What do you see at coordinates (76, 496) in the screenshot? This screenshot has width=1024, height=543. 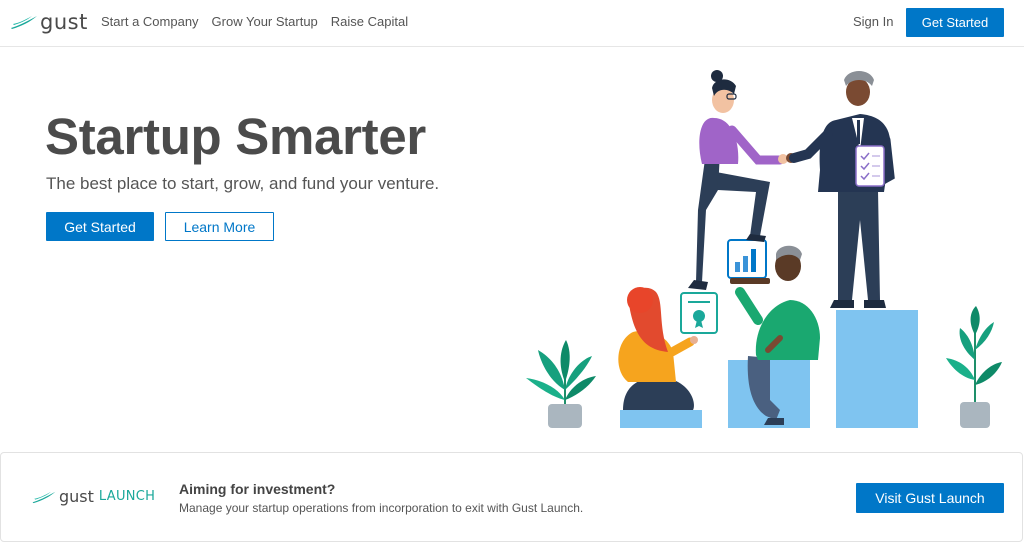 I see `launch-logo-gust: gust` at bounding box center [76, 496].